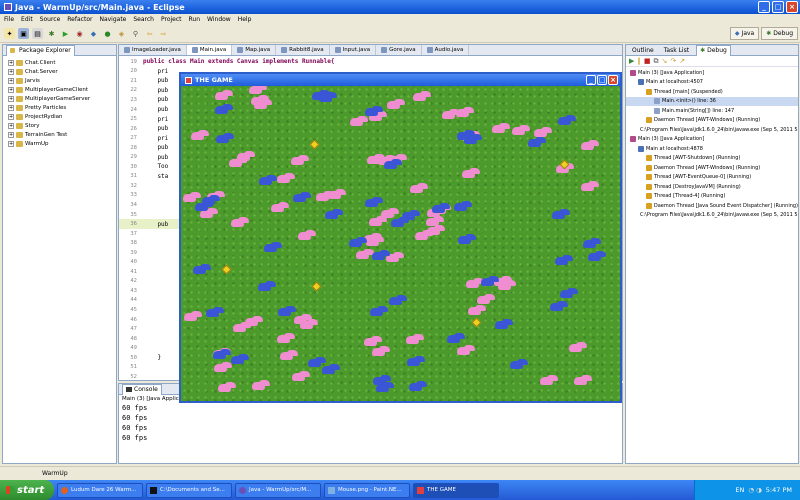  What do you see at coordinates (254, 50) in the screenshot?
I see `editor-tab-map: Map.java` at bounding box center [254, 50].